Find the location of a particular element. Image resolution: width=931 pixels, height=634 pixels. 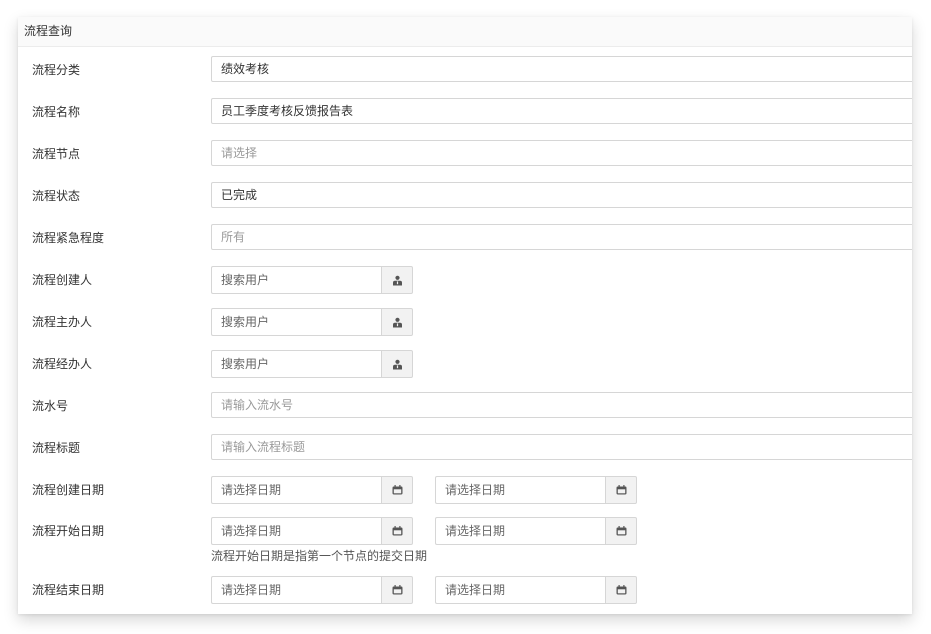

start-date-label: 流程开始日期 is located at coordinates (68, 531).